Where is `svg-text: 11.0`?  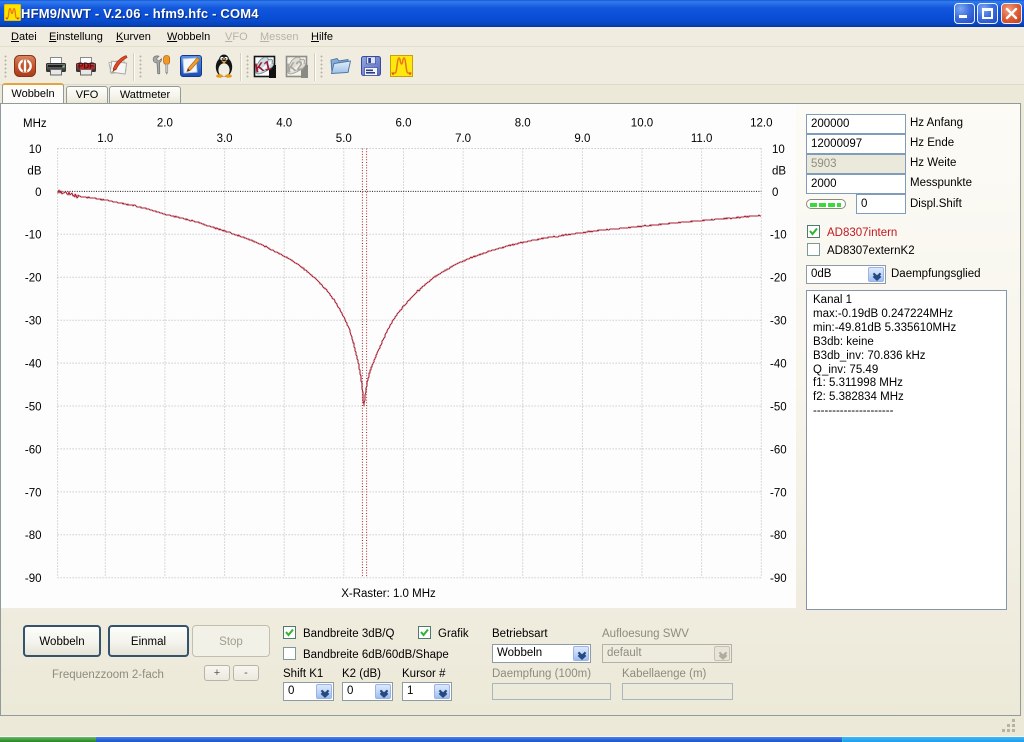 svg-text: 11.0 is located at coordinates (702, 139).